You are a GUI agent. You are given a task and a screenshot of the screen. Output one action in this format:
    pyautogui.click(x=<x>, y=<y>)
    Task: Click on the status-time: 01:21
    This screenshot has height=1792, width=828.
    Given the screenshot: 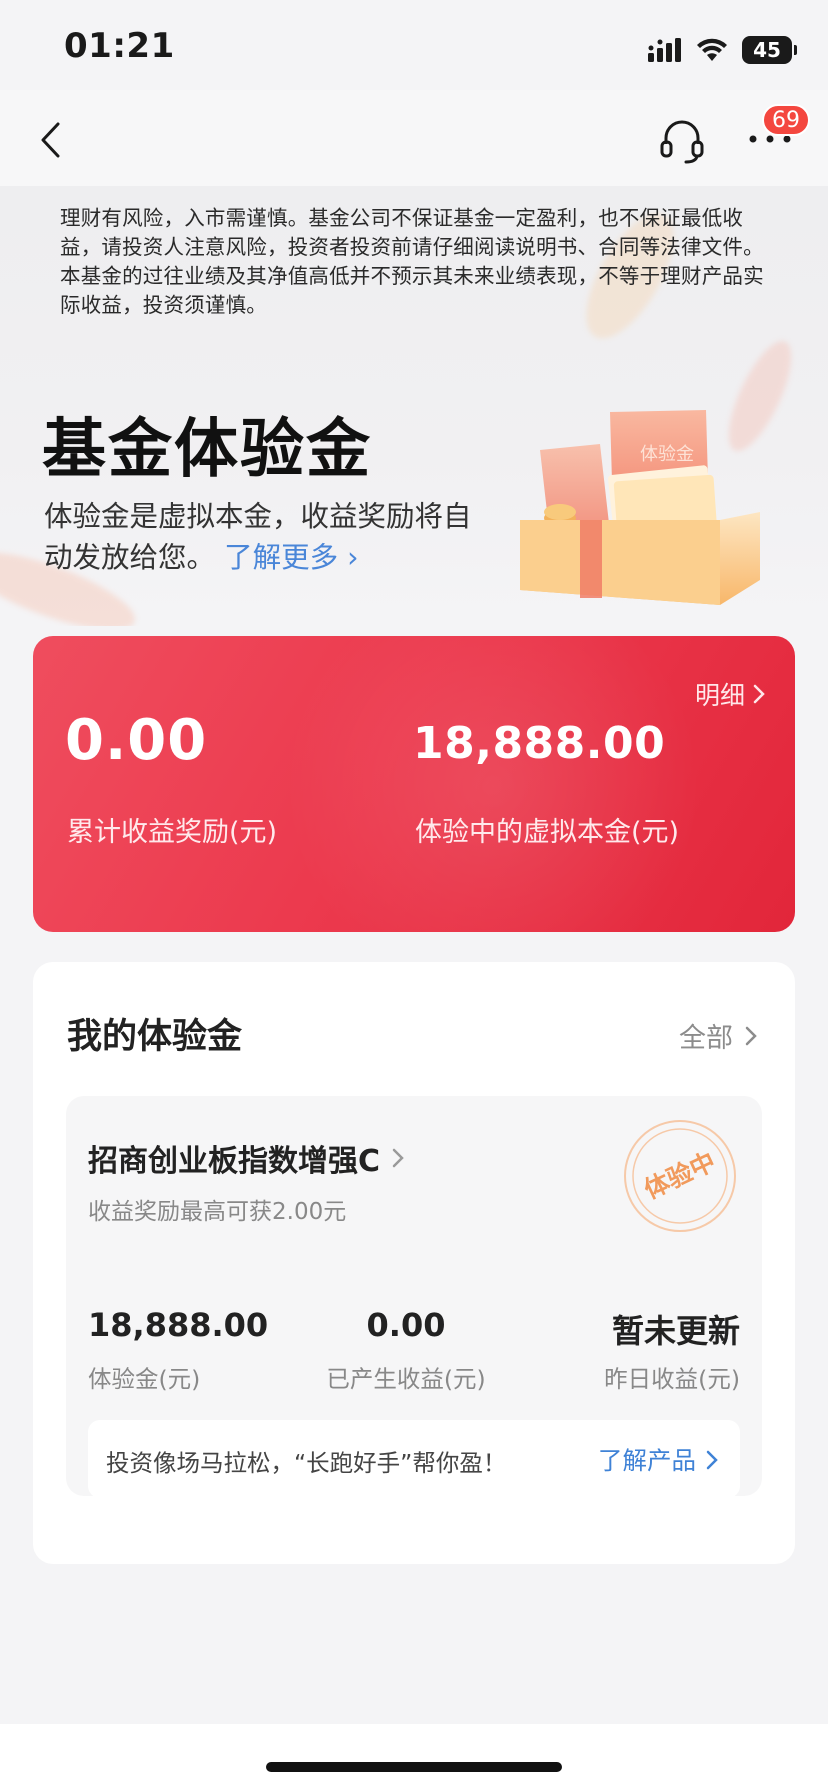 What is the action you would take?
    pyautogui.click(x=119, y=46)
    